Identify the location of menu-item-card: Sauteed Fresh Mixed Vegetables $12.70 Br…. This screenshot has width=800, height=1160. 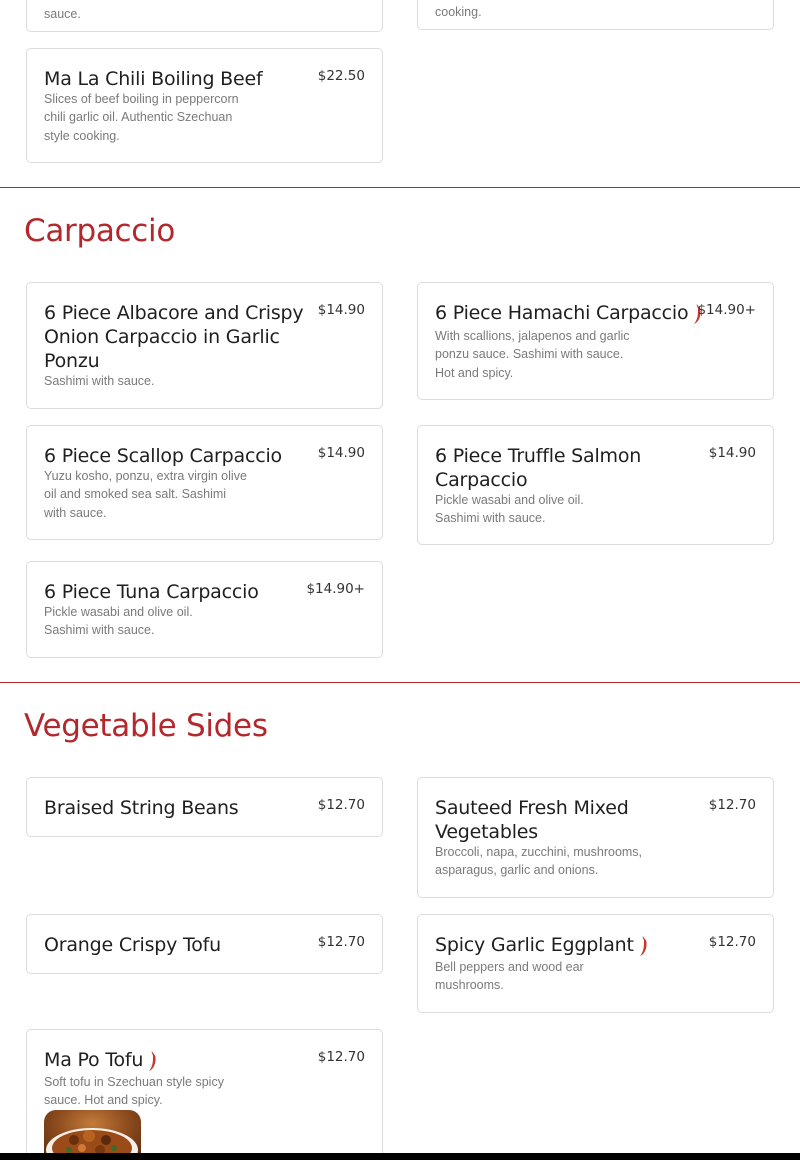
(595, 837).